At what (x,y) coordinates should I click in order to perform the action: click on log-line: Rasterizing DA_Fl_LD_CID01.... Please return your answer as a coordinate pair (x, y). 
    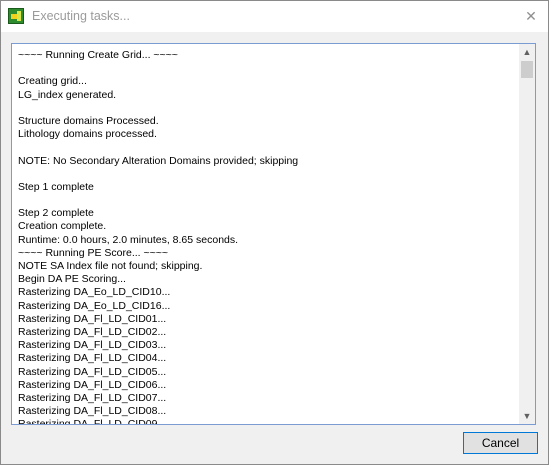
    Looking at the image, I should click on (92, 318).